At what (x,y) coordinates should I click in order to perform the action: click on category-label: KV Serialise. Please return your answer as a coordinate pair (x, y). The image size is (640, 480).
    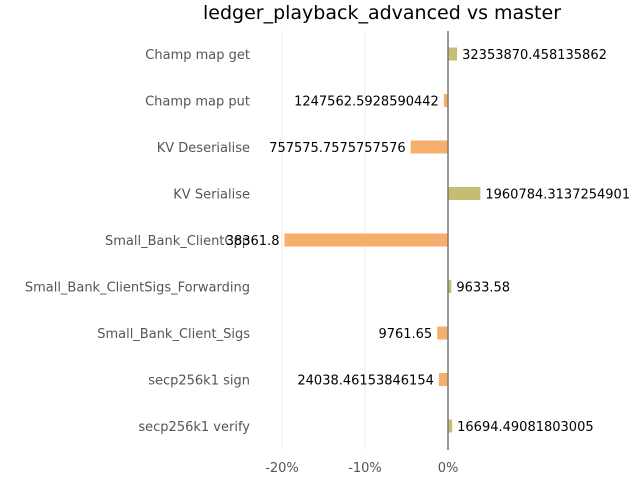
    Looking at the image, I should click on (211, 195).